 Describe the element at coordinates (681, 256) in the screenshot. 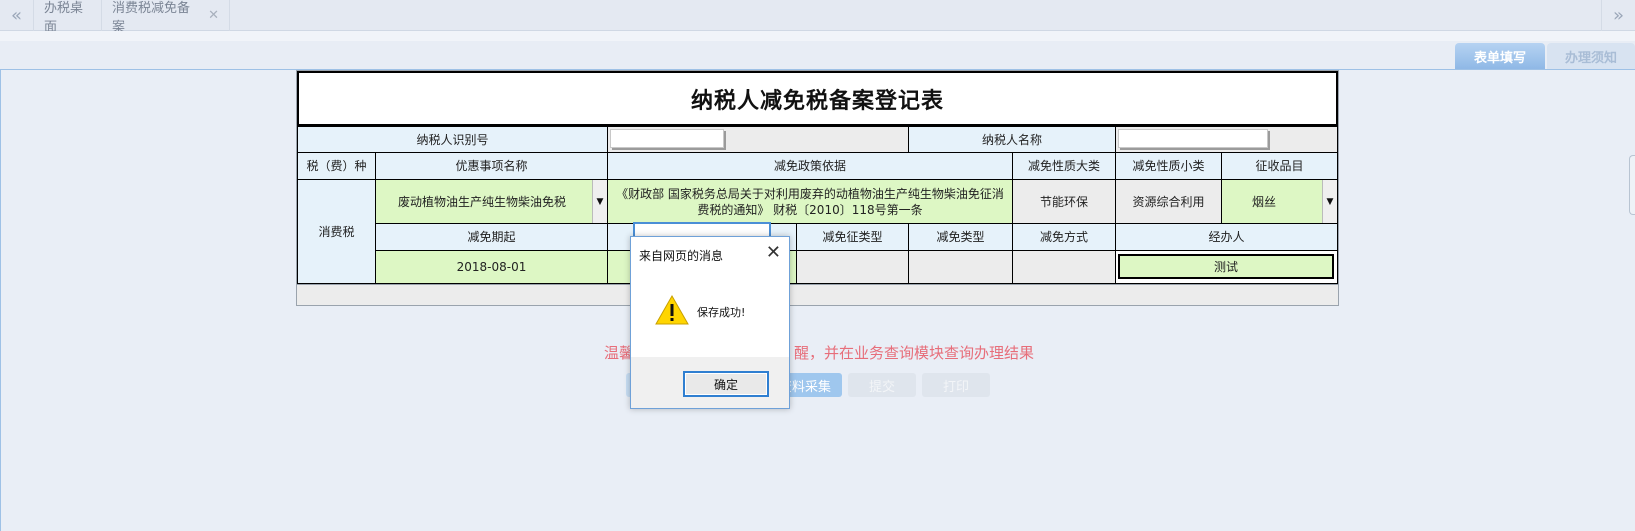

I see `dialog-title: 来自网页的消息` at that location.